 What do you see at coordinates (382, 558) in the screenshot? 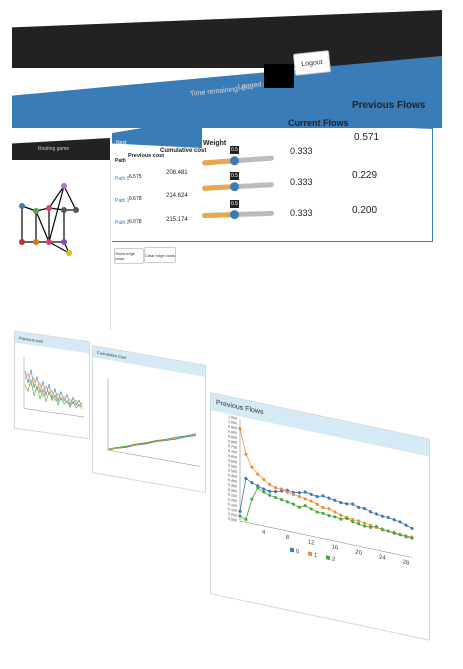
I see `x-tick-label: 24` at bounding box center [382, 558].